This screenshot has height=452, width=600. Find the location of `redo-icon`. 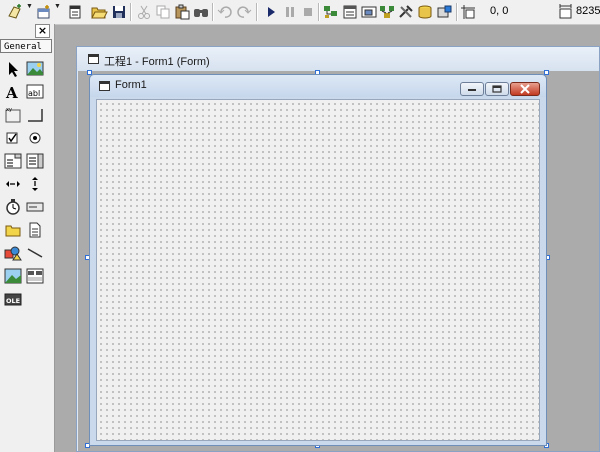

redo-icon is located at coordinates (244, 12).